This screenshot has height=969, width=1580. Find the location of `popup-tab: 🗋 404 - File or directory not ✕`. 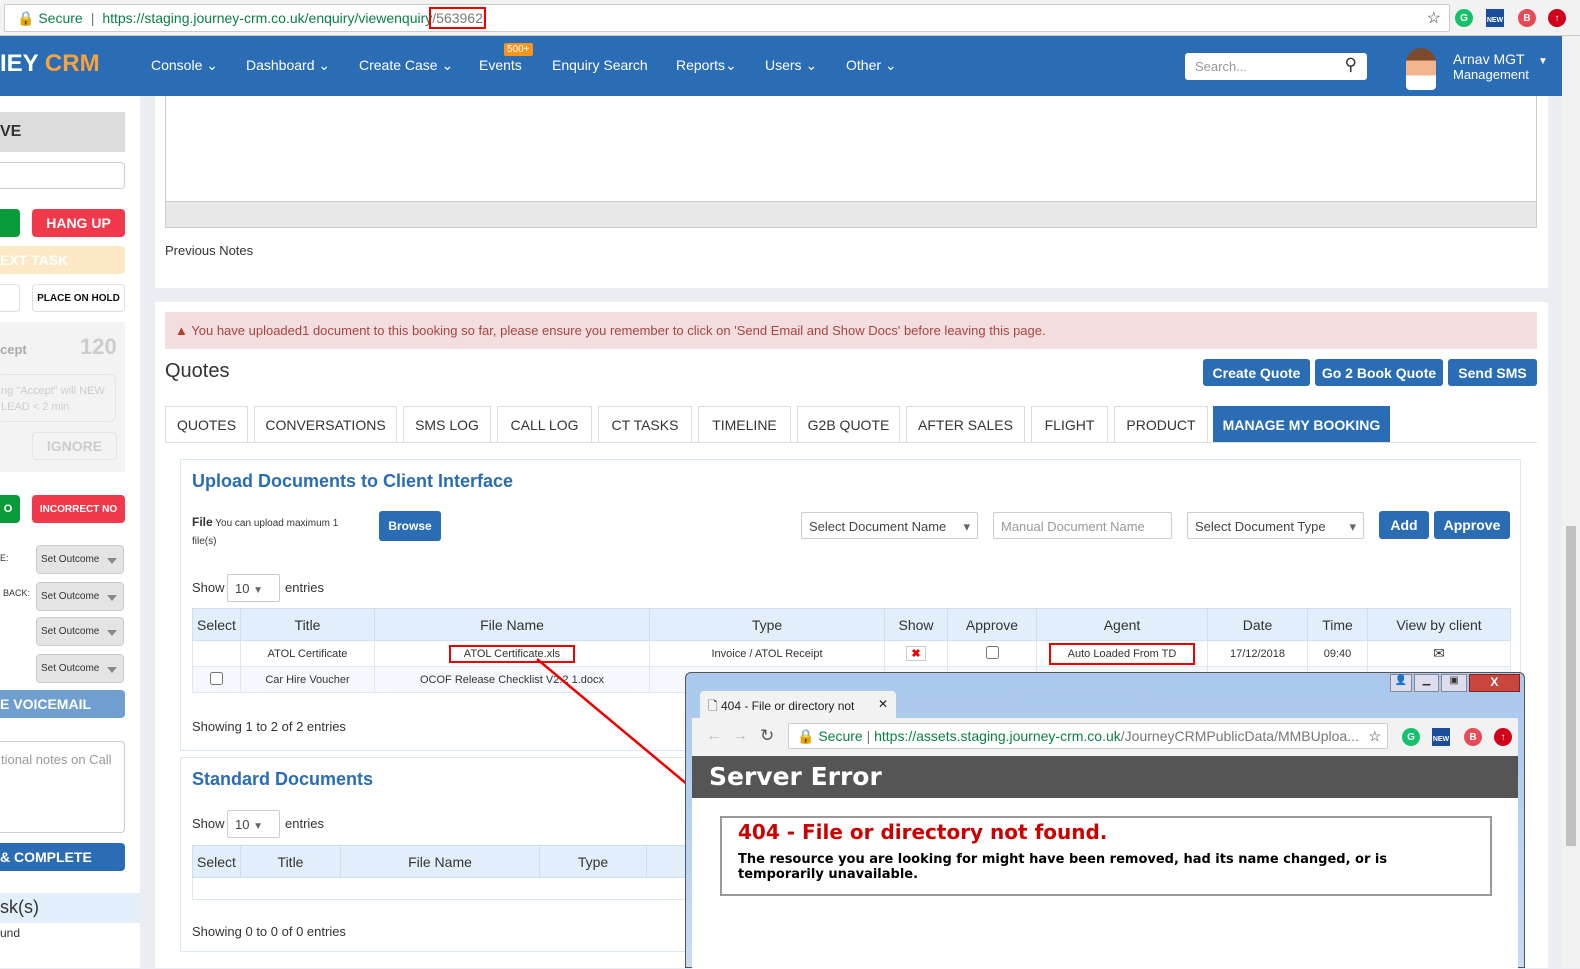

popup-tab: 🗋 404 - File or directory not ✕ is located at coordinates (798, 704).